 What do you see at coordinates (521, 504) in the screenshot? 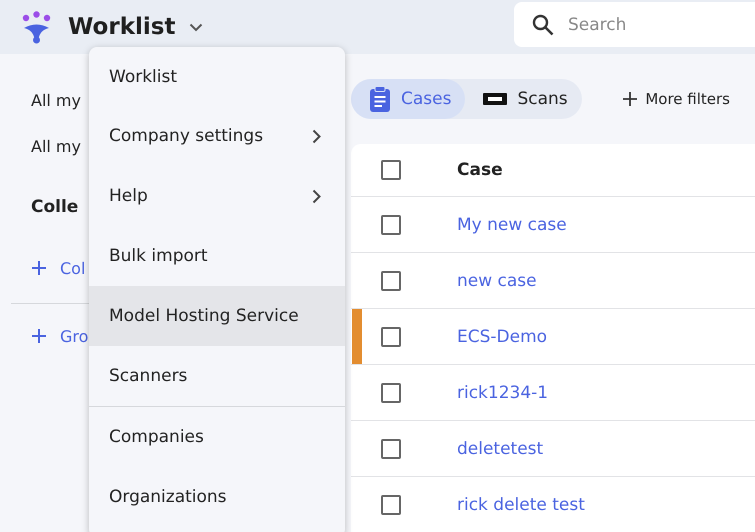
I see `case-link: rick delete test` at bounding box center [521, 504].